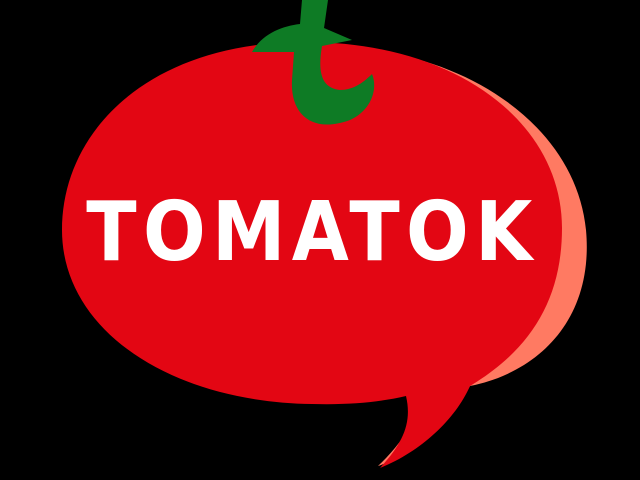  Describe the element at coordinates (312, 232) in the screenshot. I see `brand-name: TOMATOK` at that location.